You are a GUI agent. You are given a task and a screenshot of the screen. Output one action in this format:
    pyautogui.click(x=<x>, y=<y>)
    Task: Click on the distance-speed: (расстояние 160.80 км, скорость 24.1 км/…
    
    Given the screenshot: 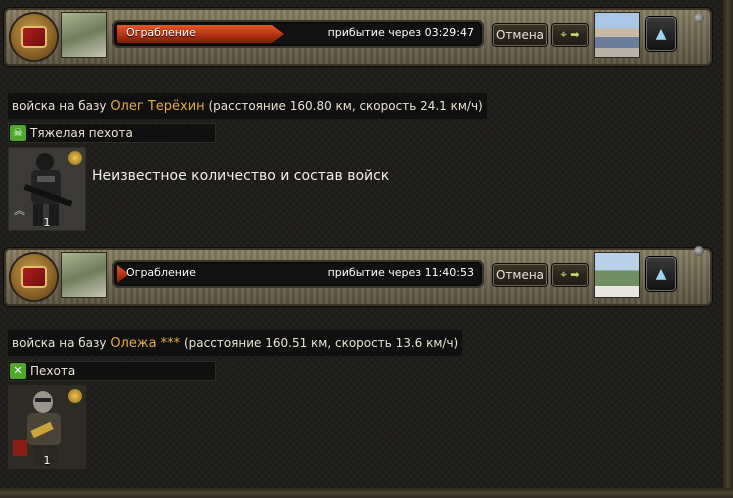 What is the action you would take?
    pyautogui.click(x=345, y=106)
    